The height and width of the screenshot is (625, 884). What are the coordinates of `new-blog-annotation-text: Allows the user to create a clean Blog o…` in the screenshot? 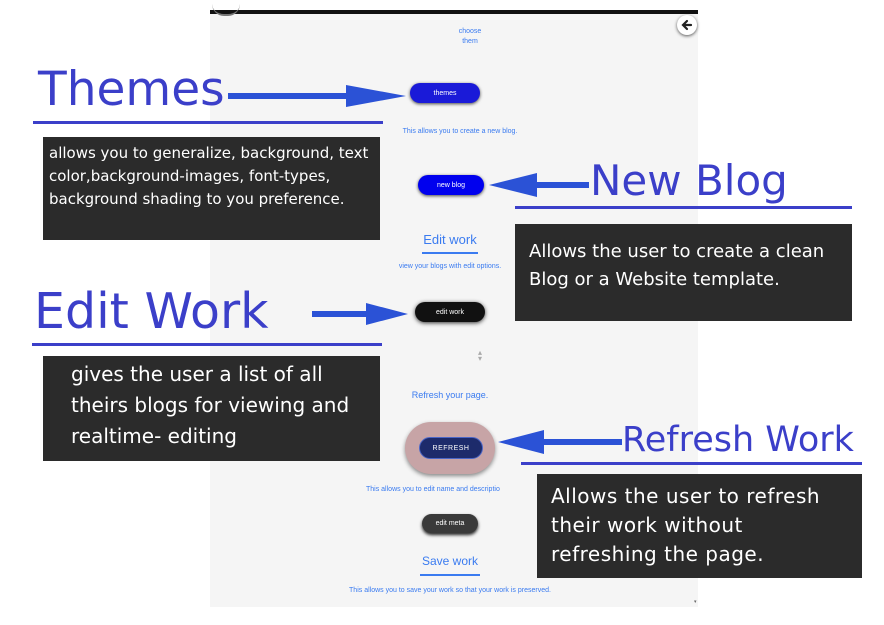 It's located at (677, 265).